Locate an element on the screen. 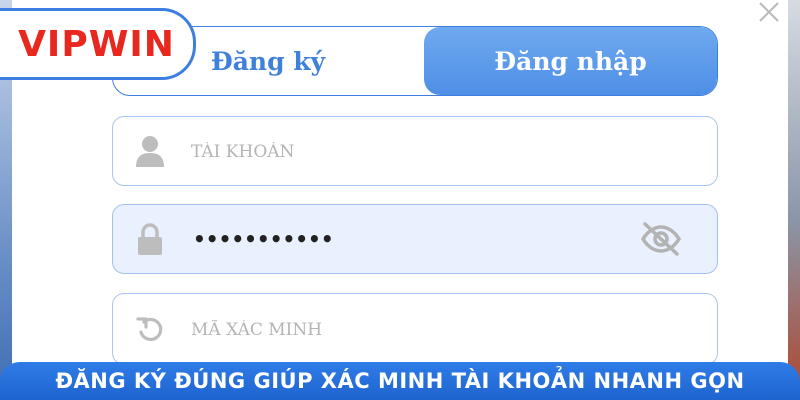 The image size is (800, 400). user-icon is located at coordinates (150, 151).